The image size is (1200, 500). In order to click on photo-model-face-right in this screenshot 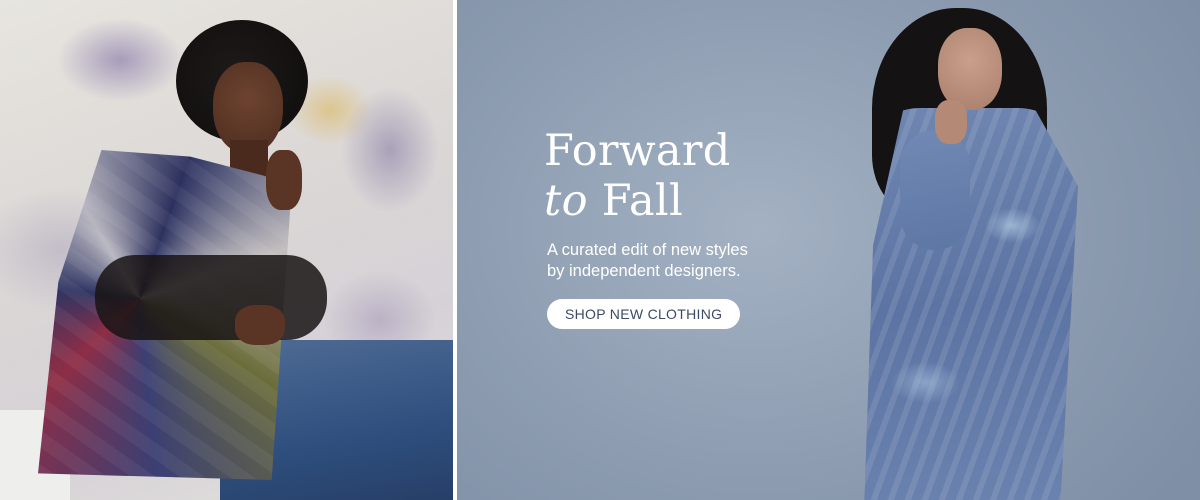, I will do `click(970, 69)`.